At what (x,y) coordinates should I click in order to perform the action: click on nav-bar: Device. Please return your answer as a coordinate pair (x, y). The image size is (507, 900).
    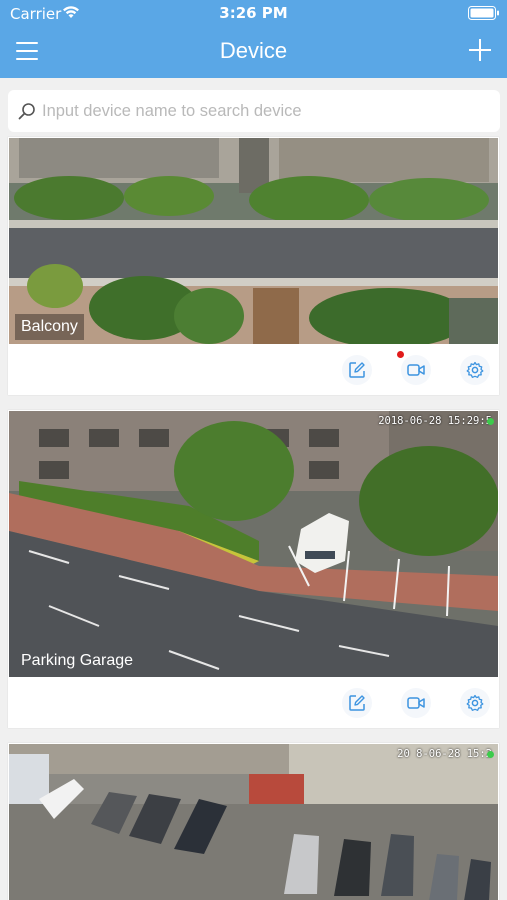
    Looking at the image, I should click on (253, 52).